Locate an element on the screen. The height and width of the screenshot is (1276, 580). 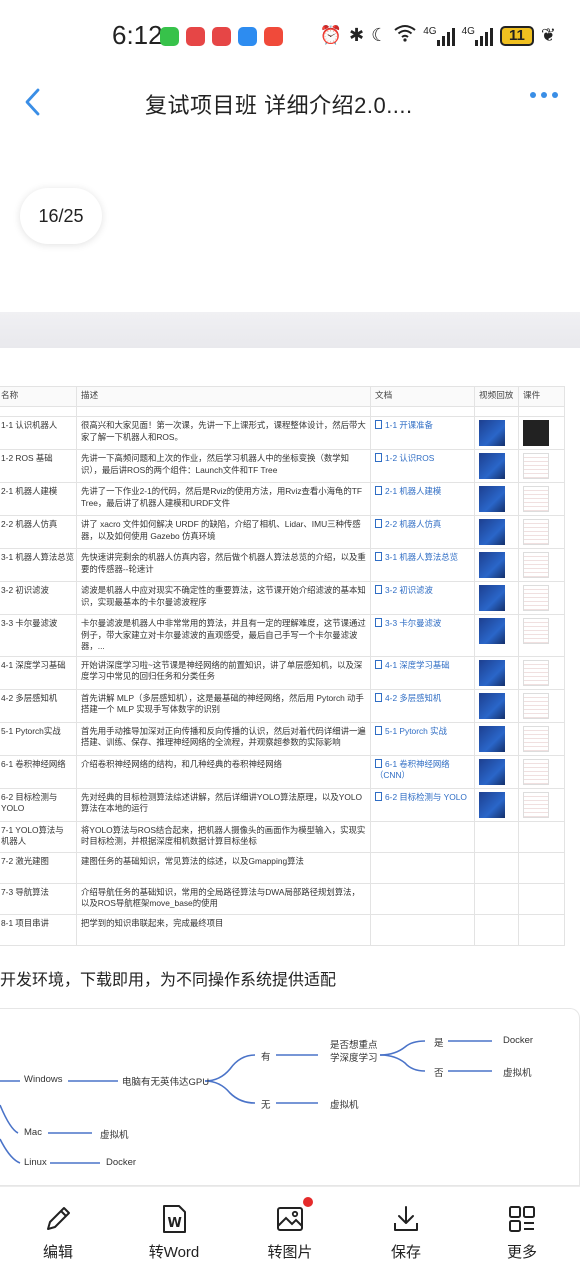
to-image-button: 转图片 is located at coordinates (290, 1231).